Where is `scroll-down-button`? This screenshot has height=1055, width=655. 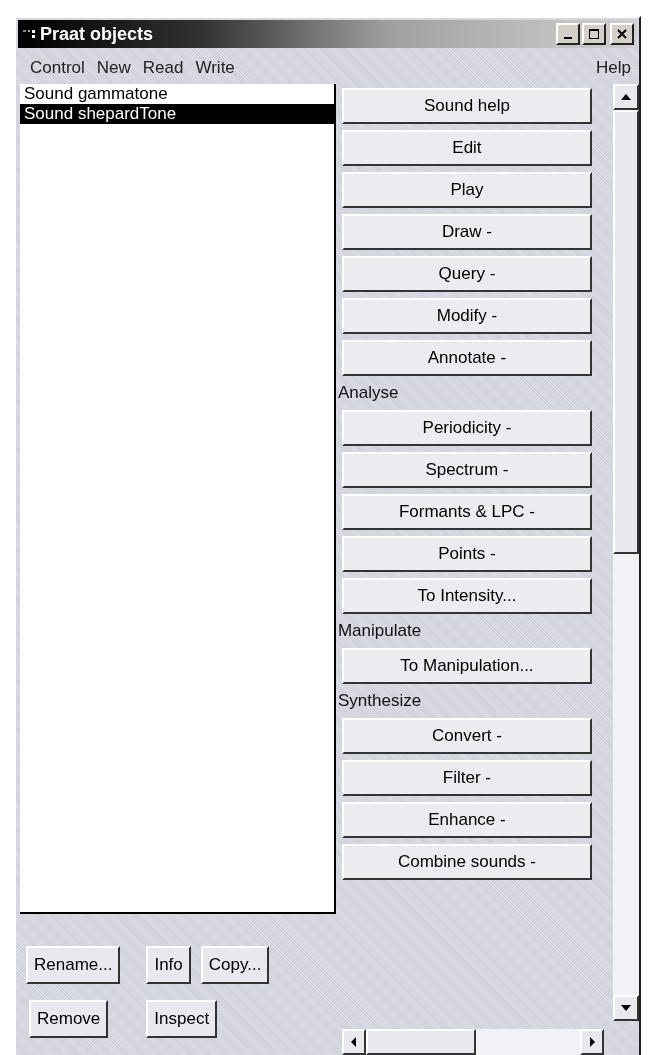
scroll-down-button is located at coordinates (626, 1008).